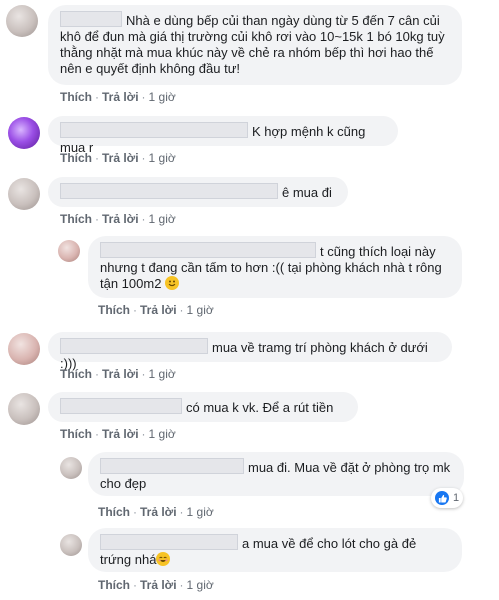  I want to click on grinning-emoji-icon, so click(163, 559).